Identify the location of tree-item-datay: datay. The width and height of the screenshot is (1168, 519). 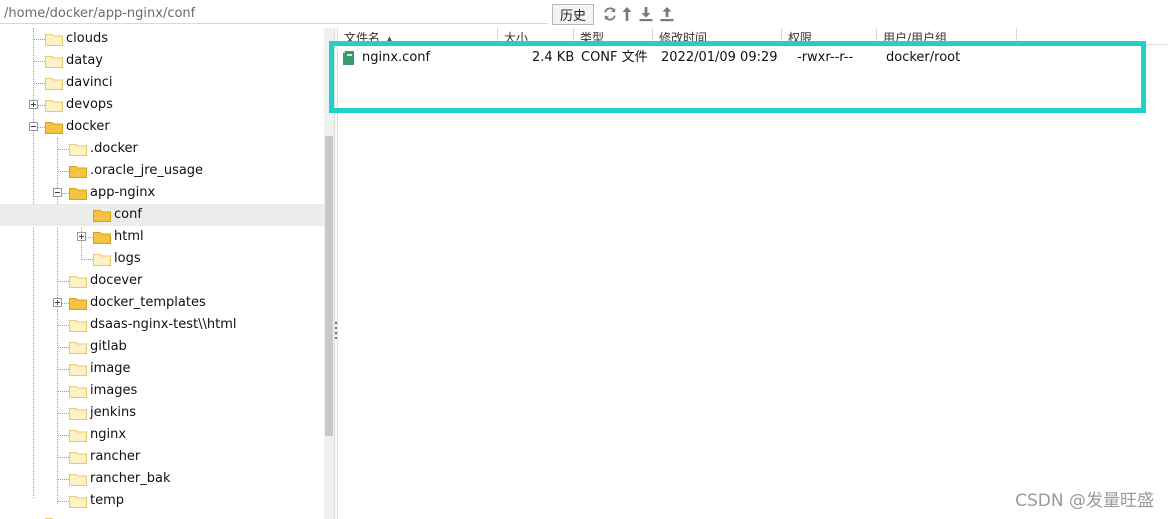
(162, 61).